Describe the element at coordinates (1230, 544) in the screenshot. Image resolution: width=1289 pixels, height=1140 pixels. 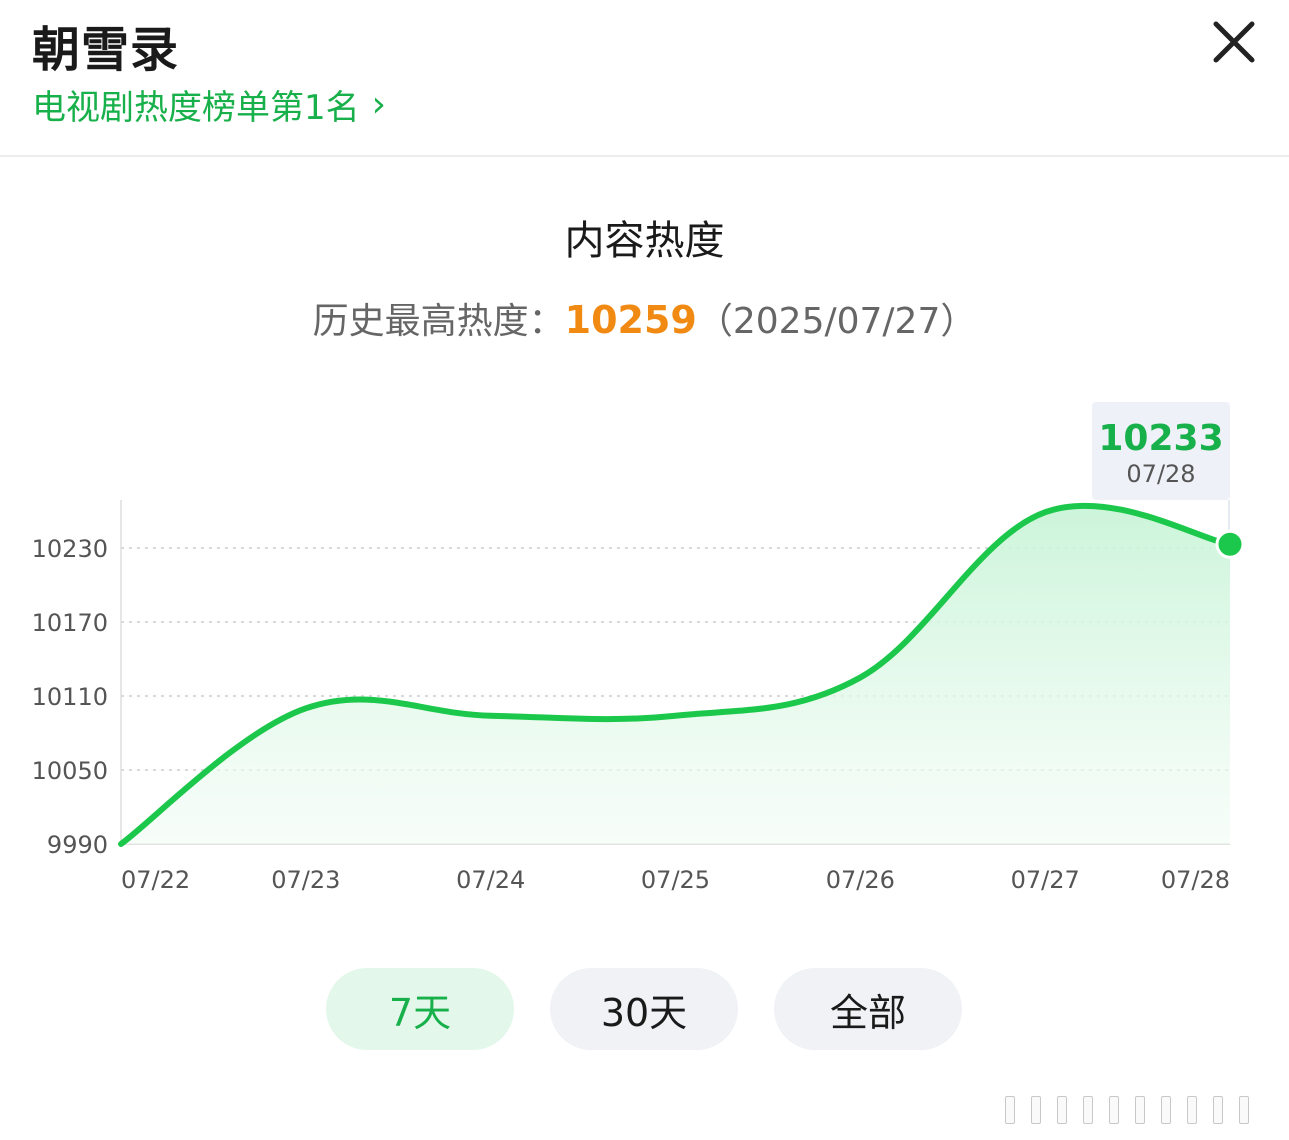
I see `highlight-point` at that location.